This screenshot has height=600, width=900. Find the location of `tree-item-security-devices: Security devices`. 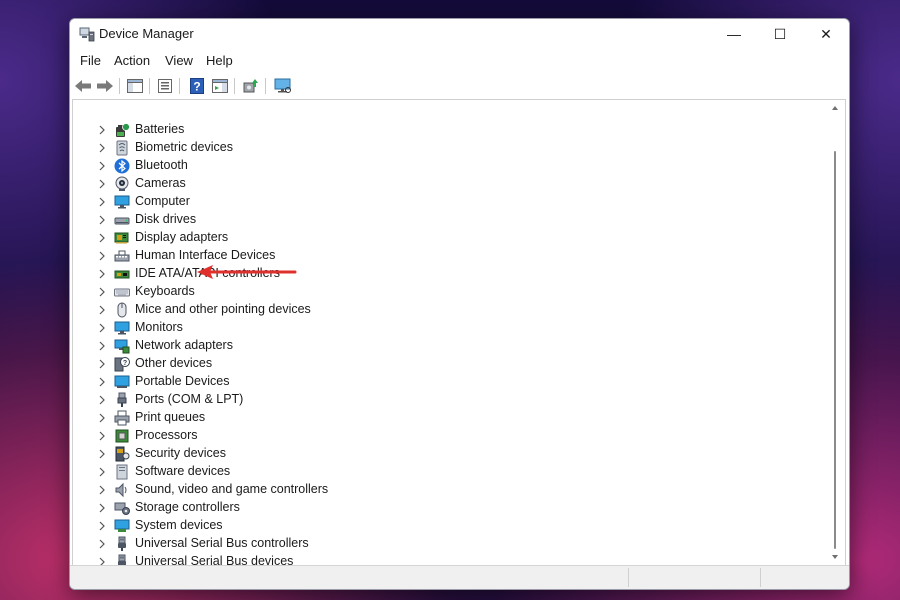

tree-item-security-devices: Security devices is located at coordinates (443, 454).